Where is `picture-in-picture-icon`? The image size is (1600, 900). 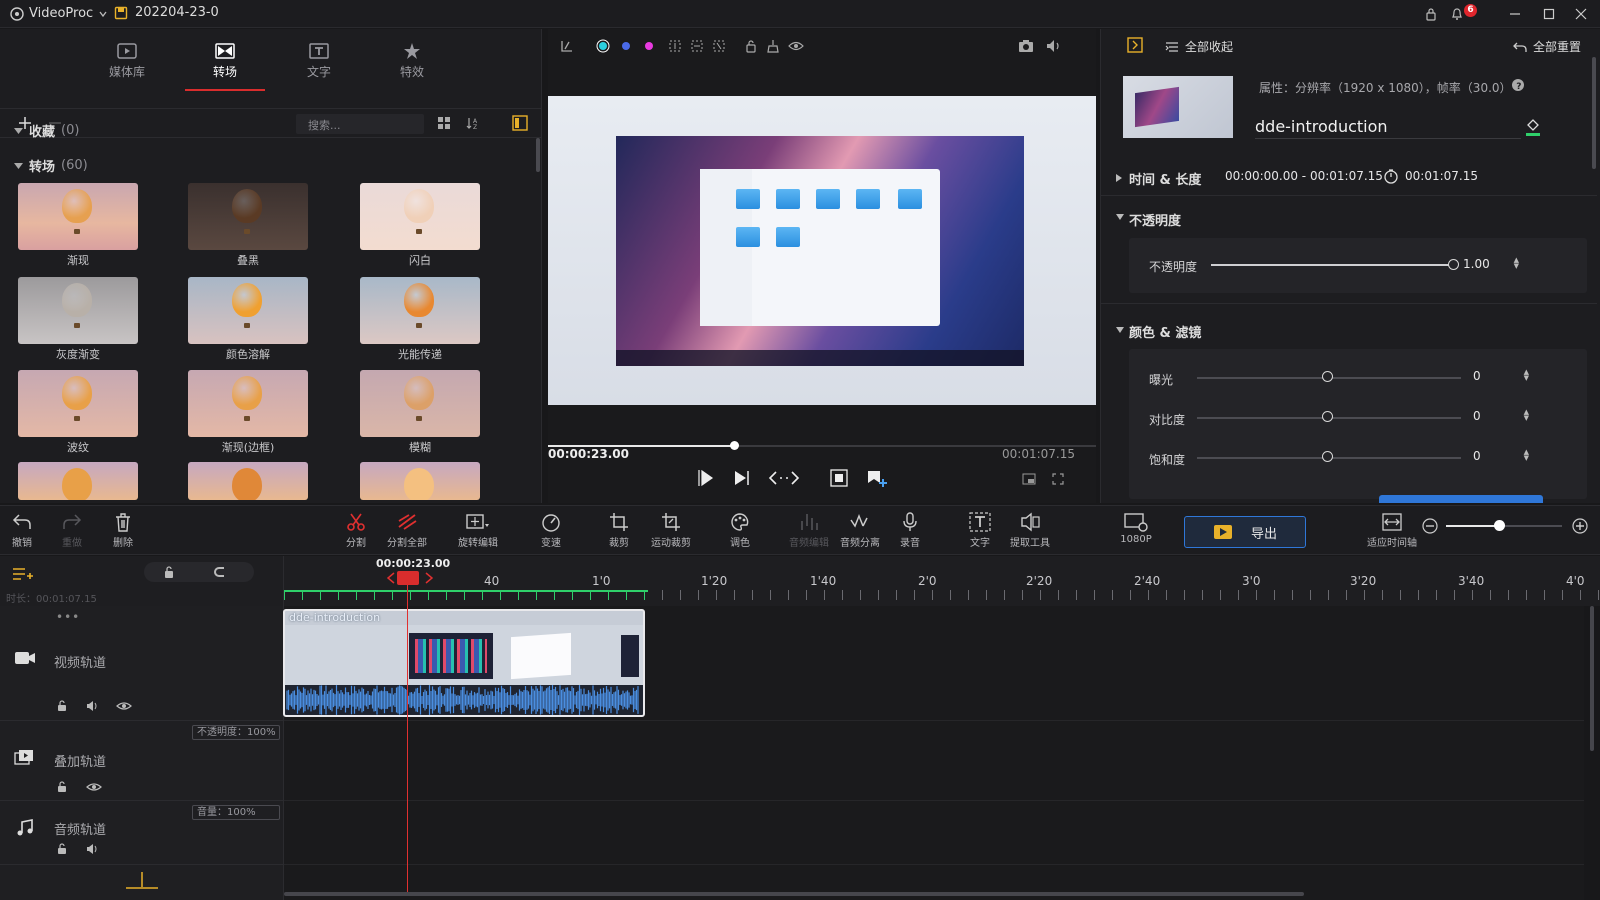 picture-in-picture-icon is located at coordinates (1029, 479).